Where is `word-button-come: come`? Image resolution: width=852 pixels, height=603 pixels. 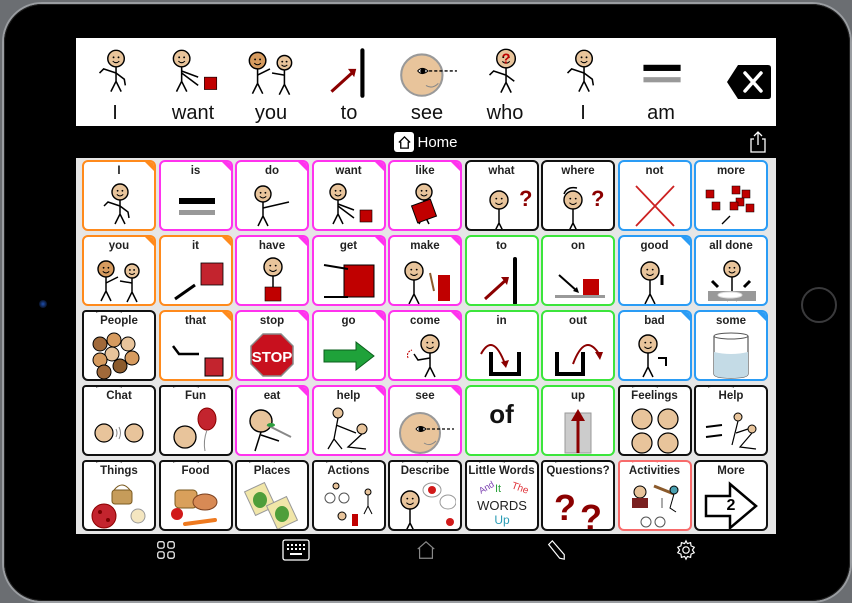 word-button-come: come is located at coordinates (425, 345).